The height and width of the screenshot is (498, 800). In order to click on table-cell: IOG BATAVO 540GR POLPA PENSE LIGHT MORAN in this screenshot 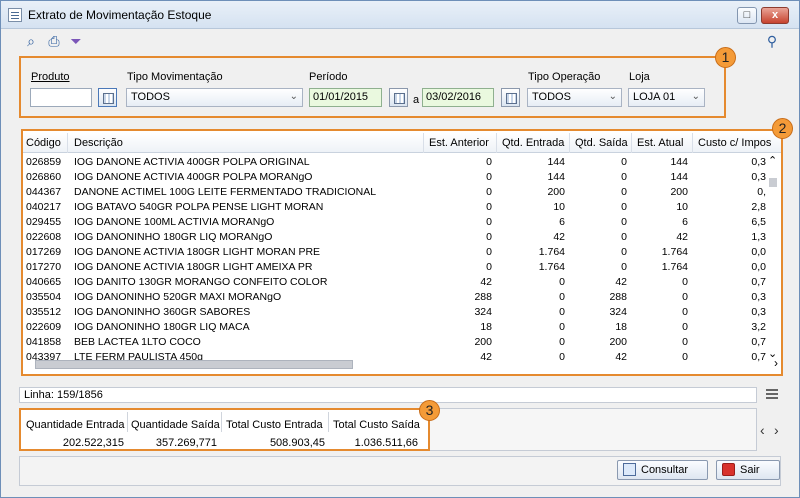, I will do `click(199, 207)`.